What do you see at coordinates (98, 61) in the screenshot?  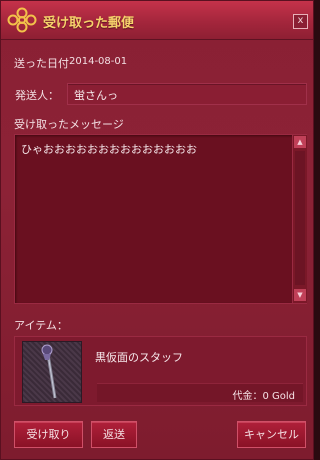 I see `sent-date-value: 2014-08-01` at bounding box center [98, 61].